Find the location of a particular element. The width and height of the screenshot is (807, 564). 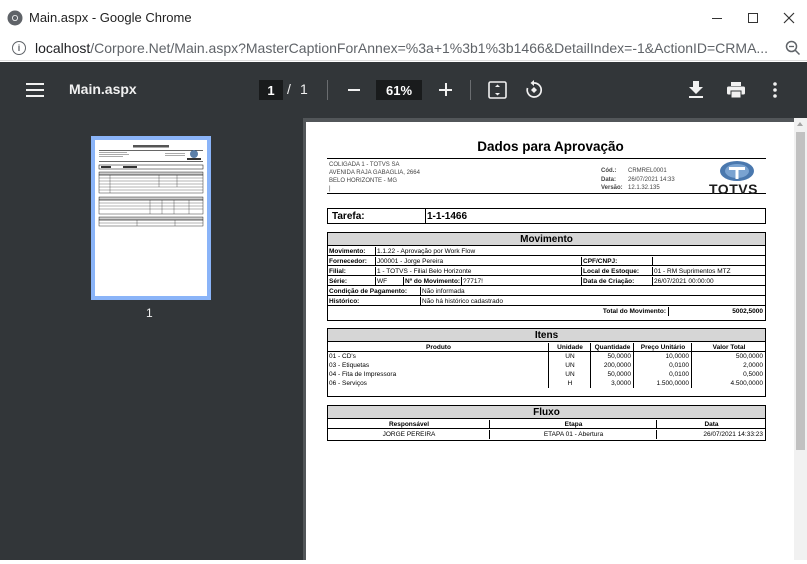

close-button is located at coordinates (789, 17).